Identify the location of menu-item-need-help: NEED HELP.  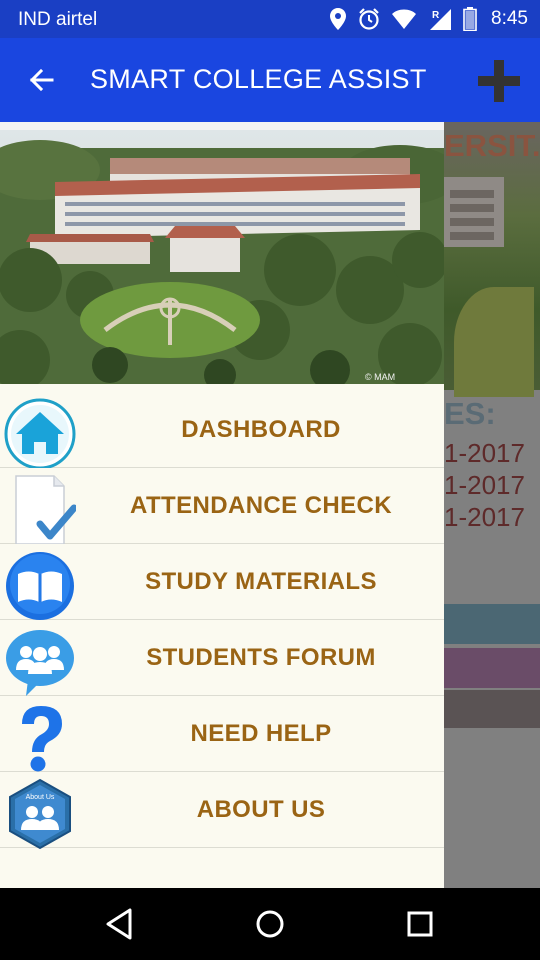
(222, 734).